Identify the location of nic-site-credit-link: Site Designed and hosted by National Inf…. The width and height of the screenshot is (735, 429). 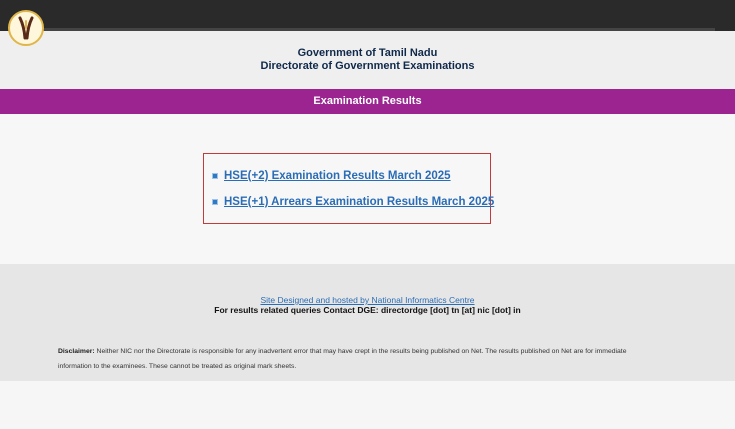
(367, 300).